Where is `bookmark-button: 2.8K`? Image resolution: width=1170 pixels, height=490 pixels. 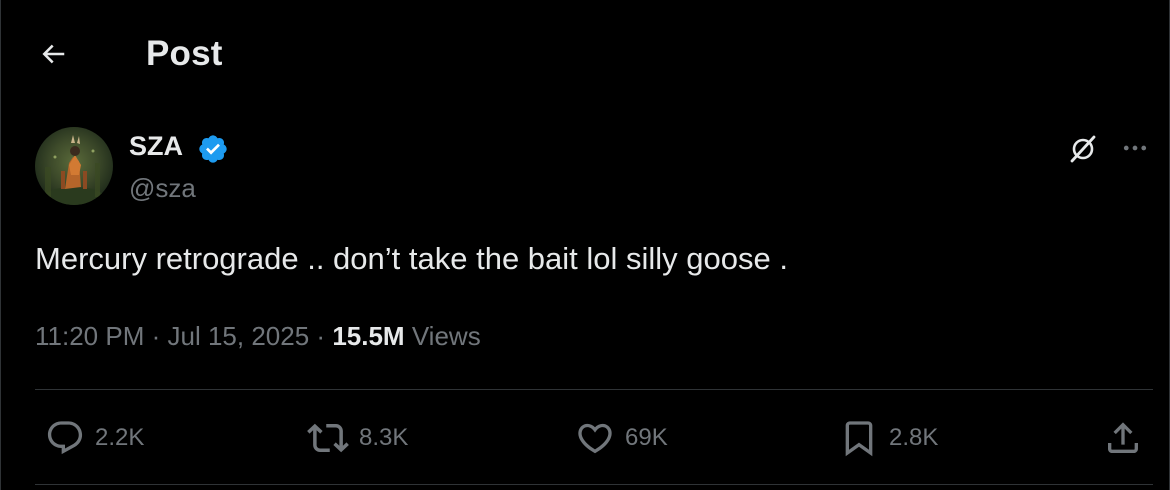 bookmark-button: 2.8K is located at coordinates (888, 438).